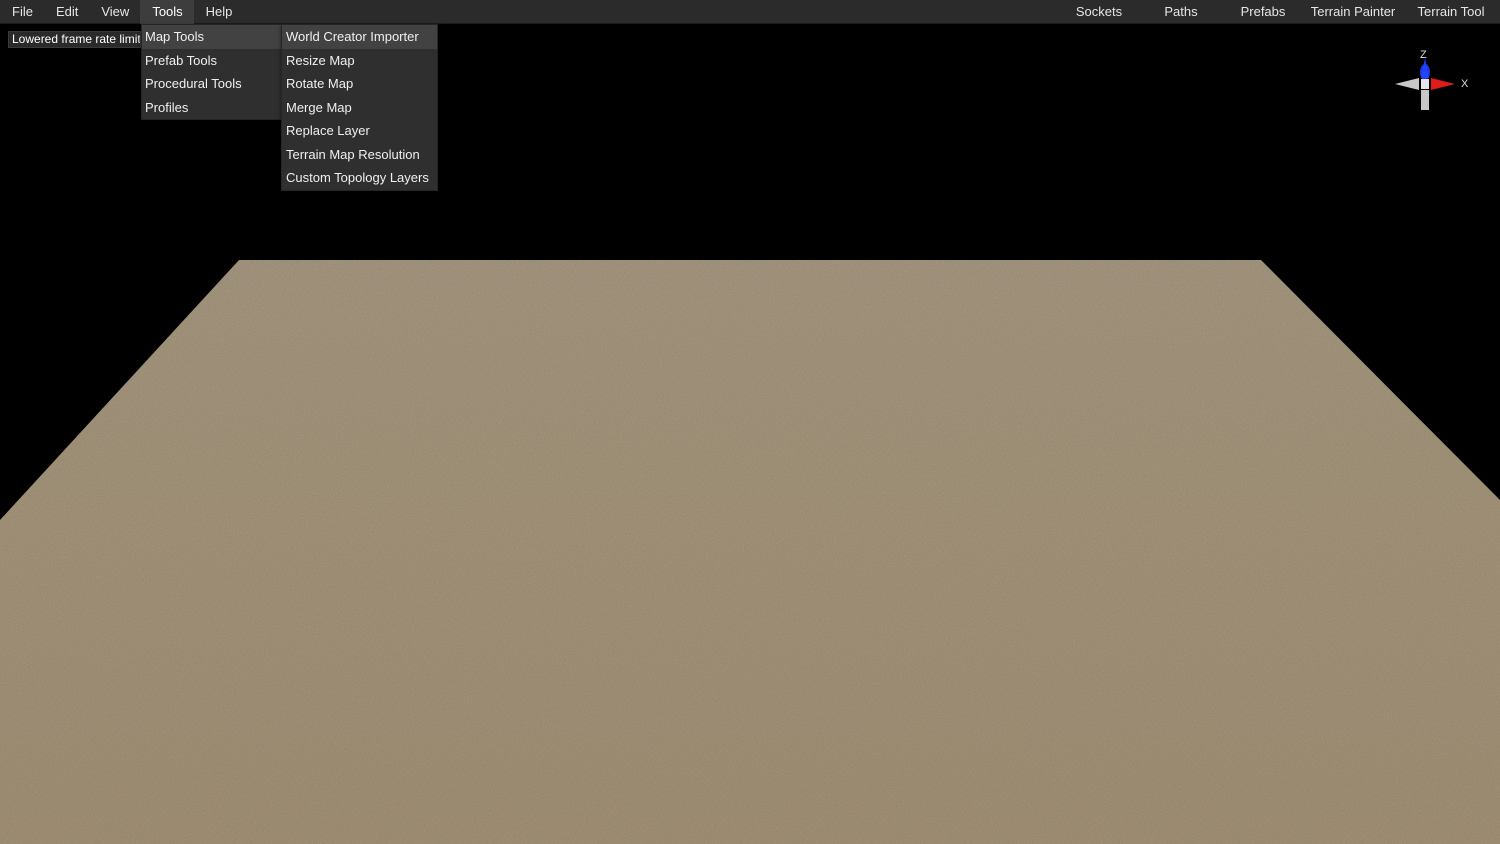  I want to click on map-tools-custom-topology-layers: Custom Topology Layers, so click(359, 178).